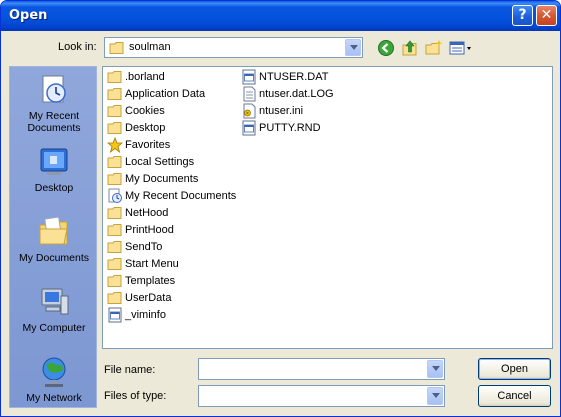 Image resolution: width=561 pixels, height=417 pixels. Describe the element at coordinates (181, 196) in the screenshot. I see `file-name-text: My Recent Documents` at that location.